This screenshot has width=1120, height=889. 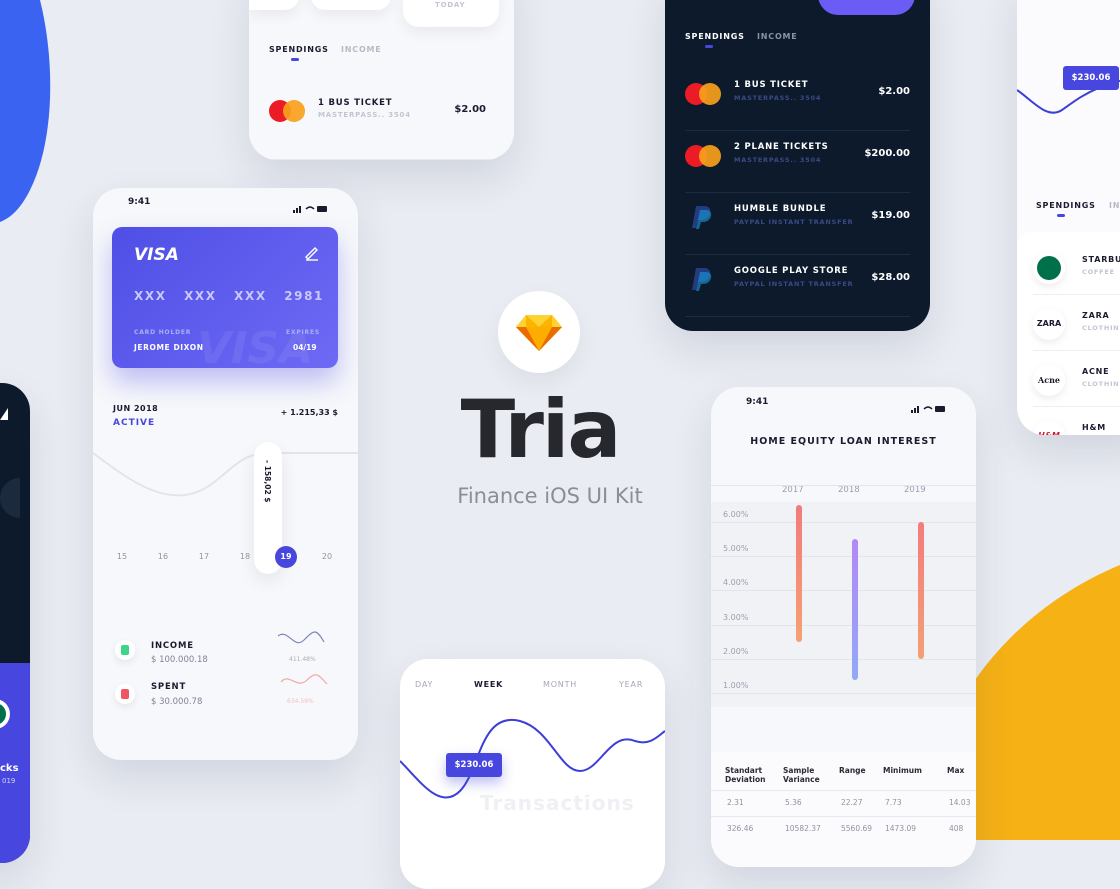 What do you see at coordinates (488, 684) in the screenshot?
I see `tab-week: WEEK` at bounding box center [488, 684].